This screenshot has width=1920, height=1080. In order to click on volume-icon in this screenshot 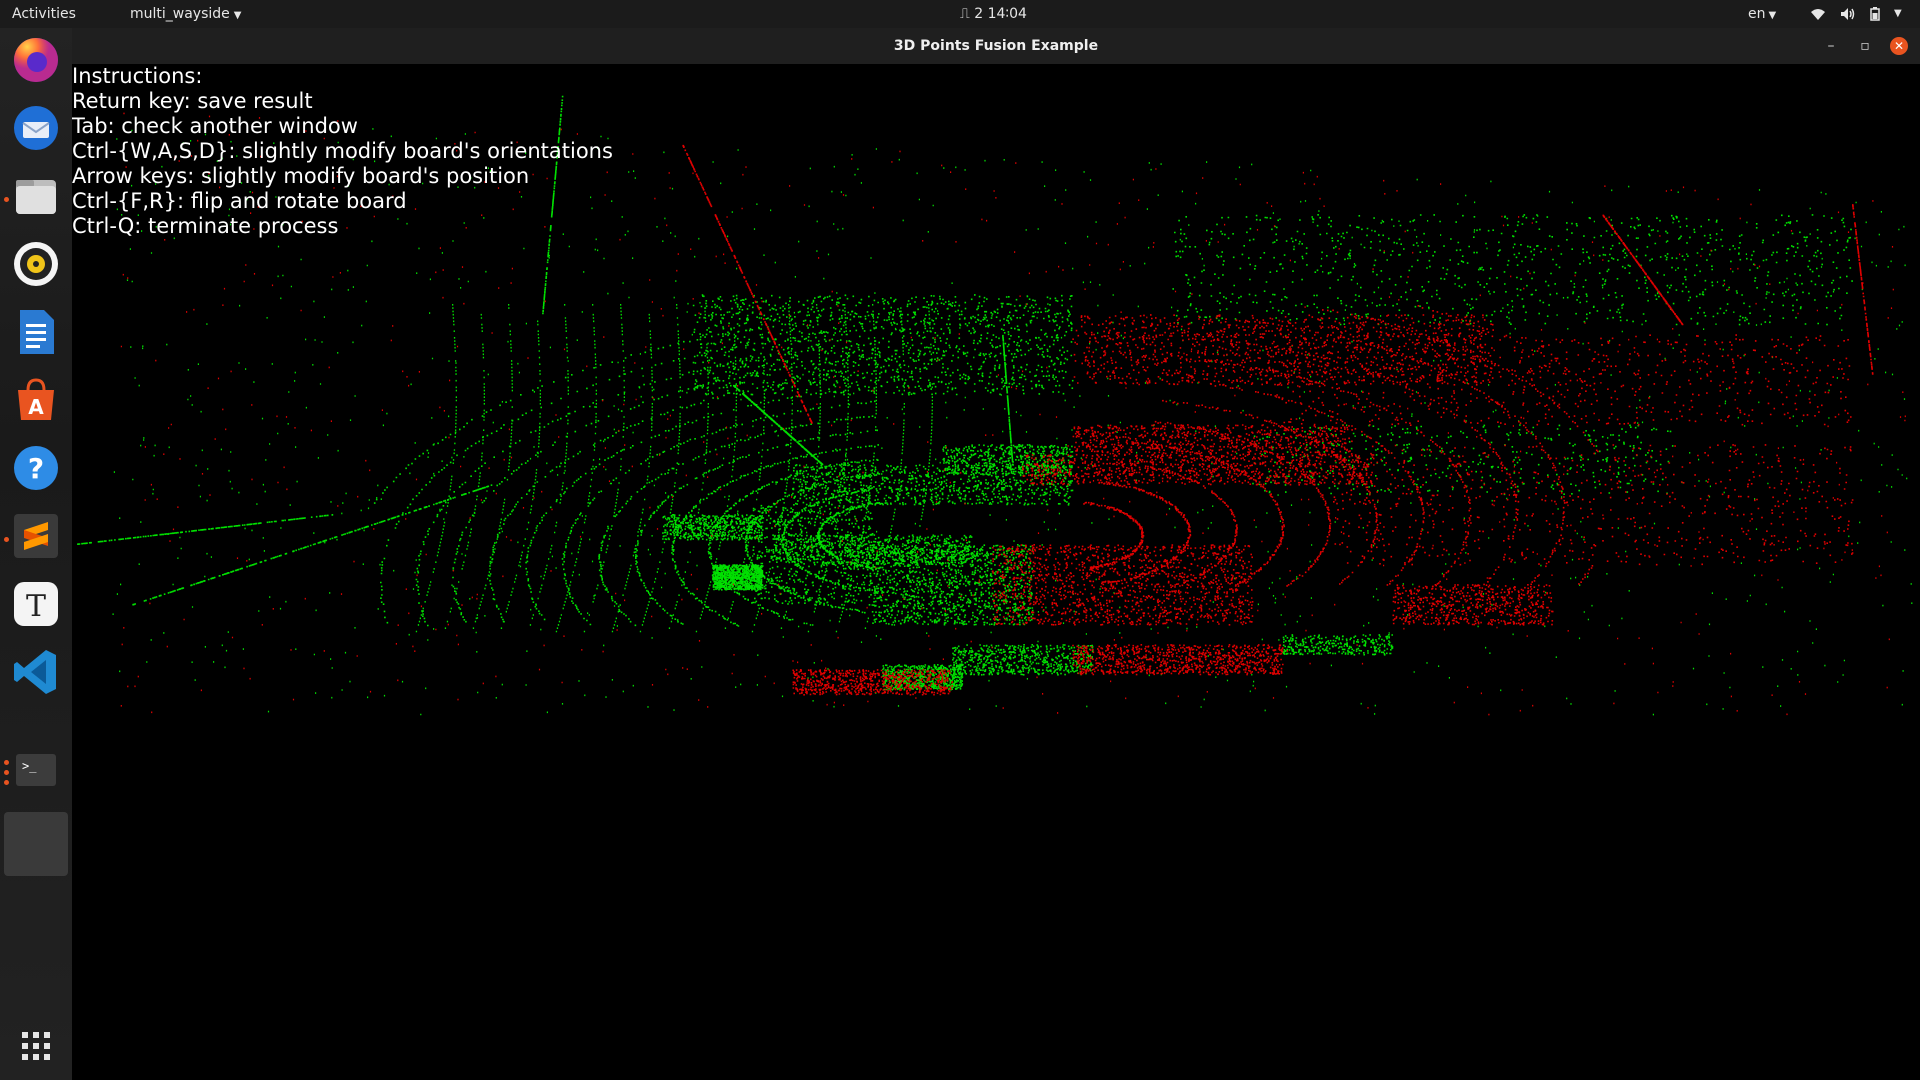, I will do `click(1848, 14)`.